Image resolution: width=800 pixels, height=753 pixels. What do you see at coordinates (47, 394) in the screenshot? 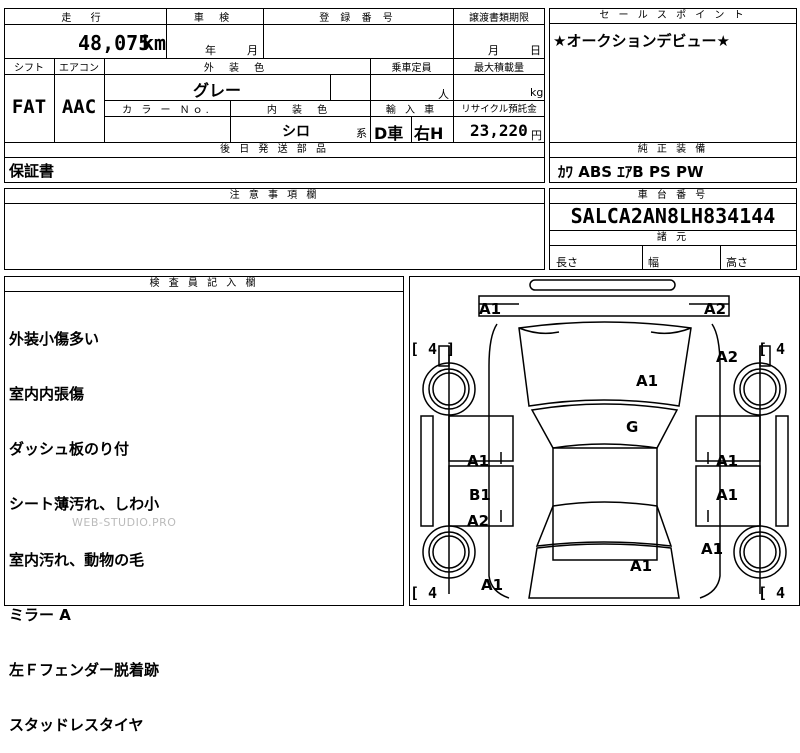
I see `note-line: 室内内張傷` at bounding box center [47, 394].